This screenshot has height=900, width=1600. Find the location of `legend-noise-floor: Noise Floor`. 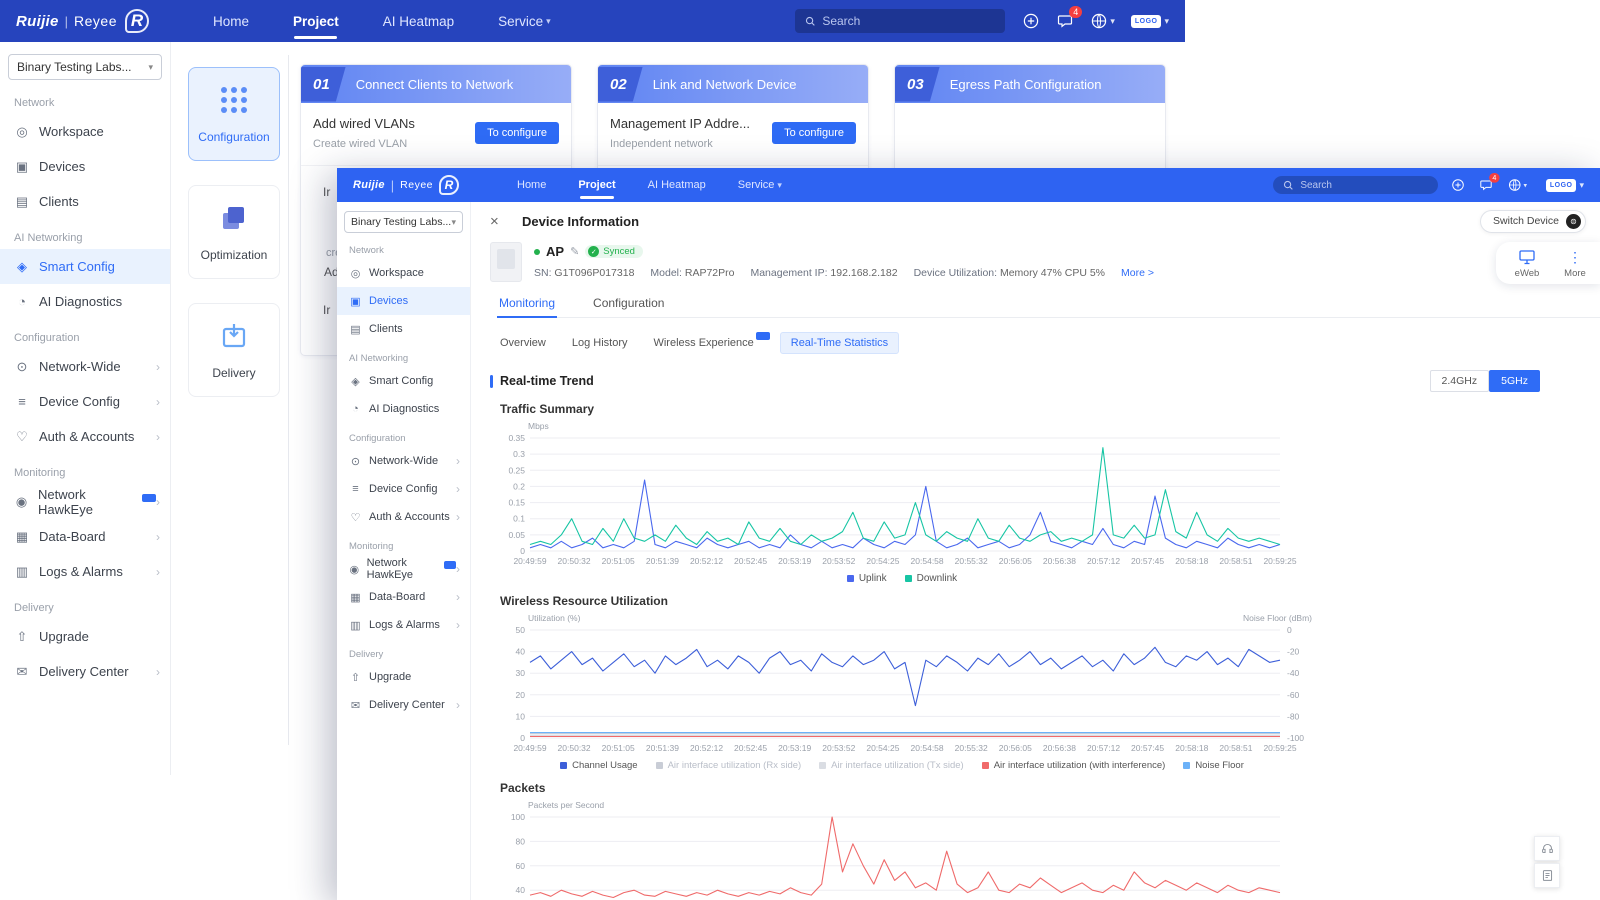

legend-noise-floor: Noise Floor is located at coordinates (1213, 765).